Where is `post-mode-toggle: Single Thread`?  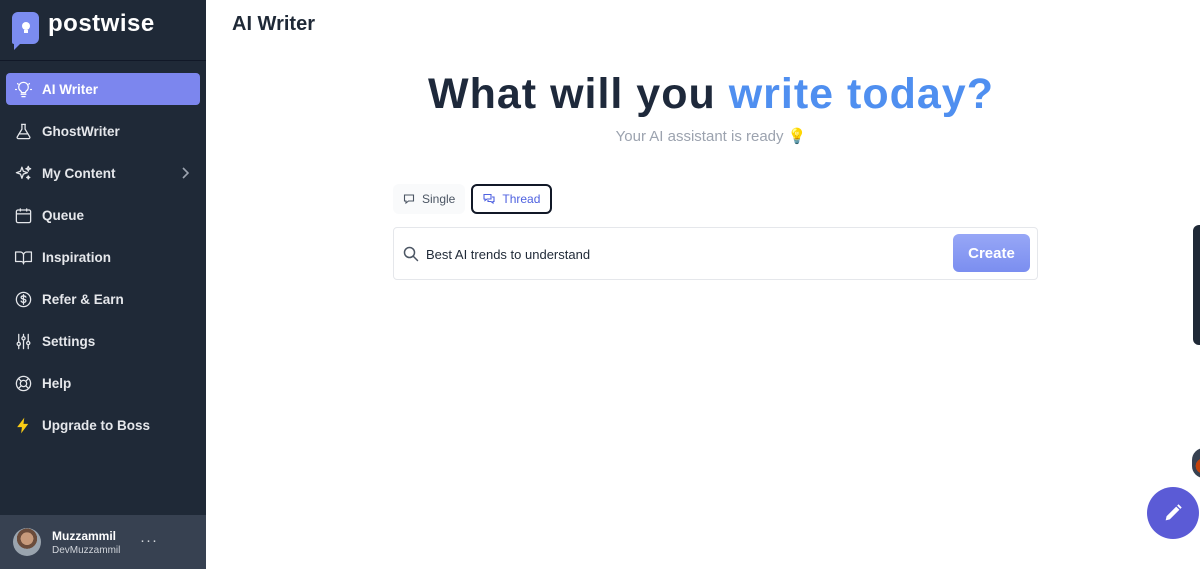 post-mode-toggle: Single Thread is located at coordinates (473, 199).